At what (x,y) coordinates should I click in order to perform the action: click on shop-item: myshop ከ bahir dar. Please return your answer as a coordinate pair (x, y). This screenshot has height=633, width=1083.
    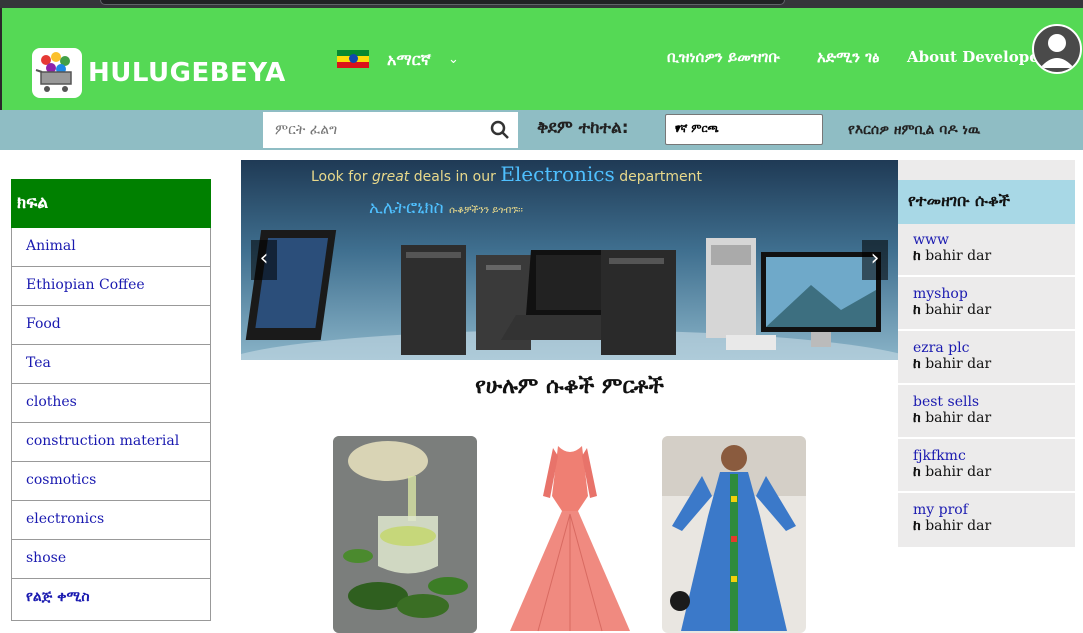
    Looking at the image, I should click on (986, 304).